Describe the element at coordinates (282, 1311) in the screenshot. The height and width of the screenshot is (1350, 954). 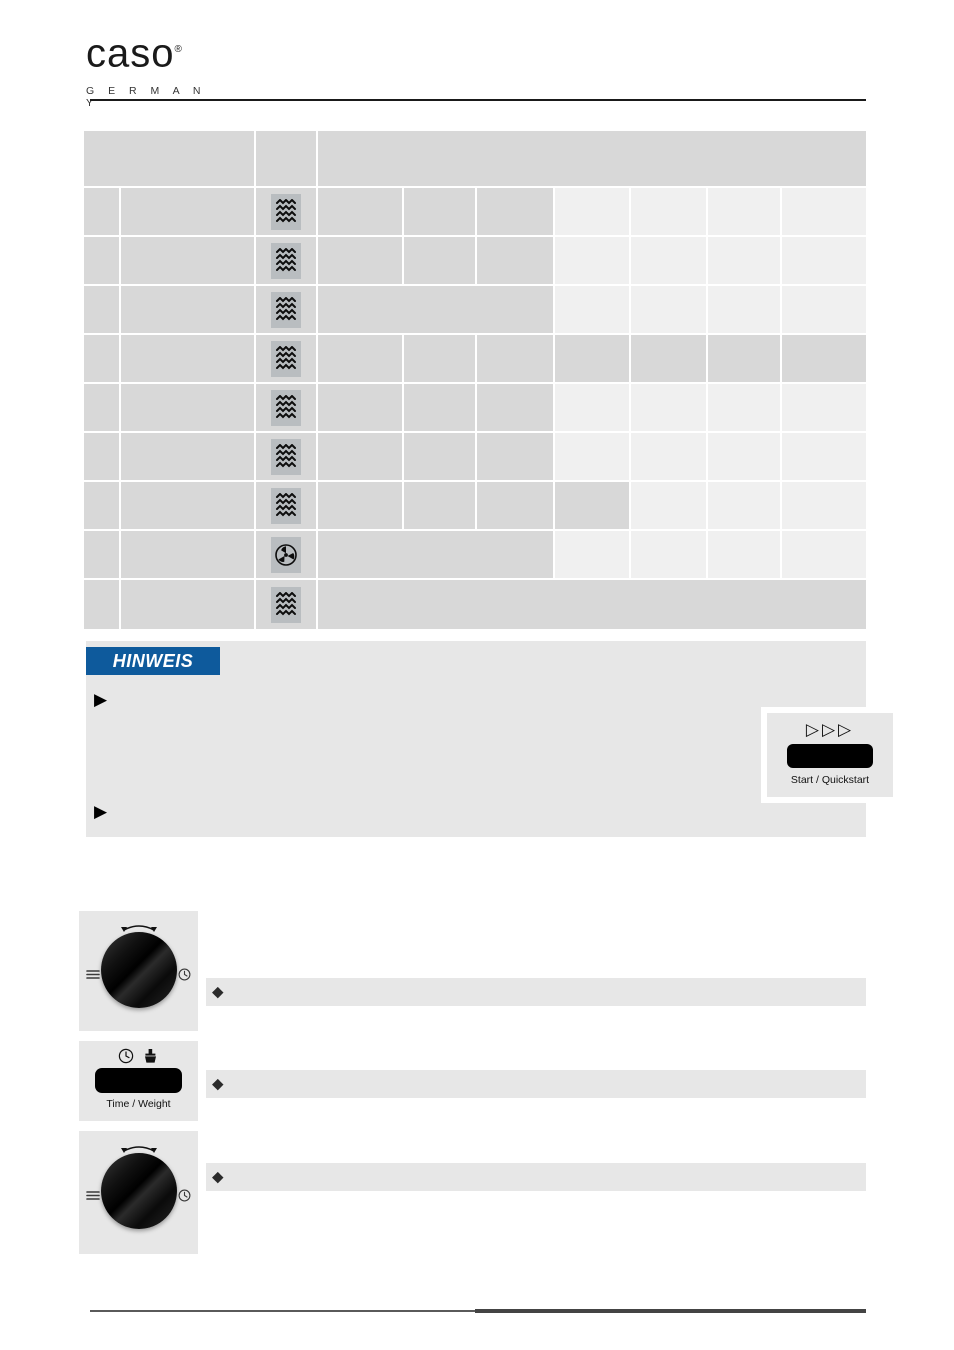
I see `footer-divider-left` at that location.